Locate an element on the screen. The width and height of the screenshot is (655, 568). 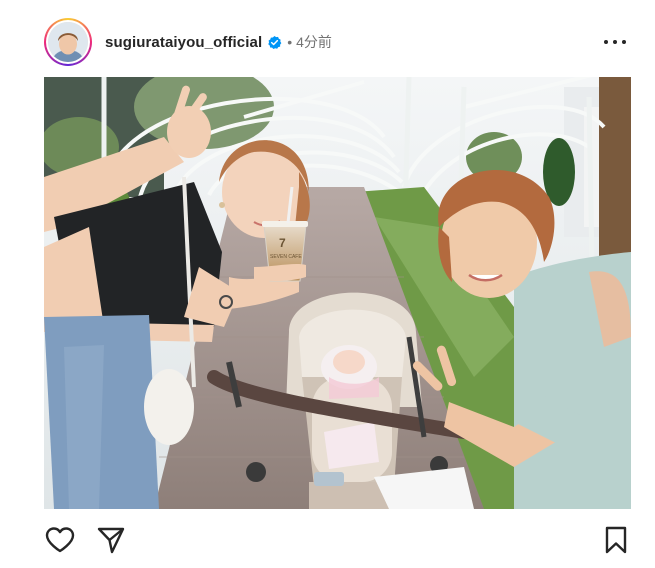
post-timestamp: 4分前 is located at coordinates (314, 42).